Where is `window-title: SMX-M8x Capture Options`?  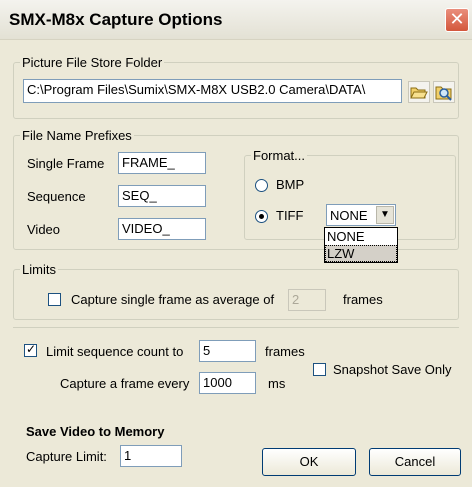
window-title: SMX-M8x Capture Options is located at coordinates (116, 19).